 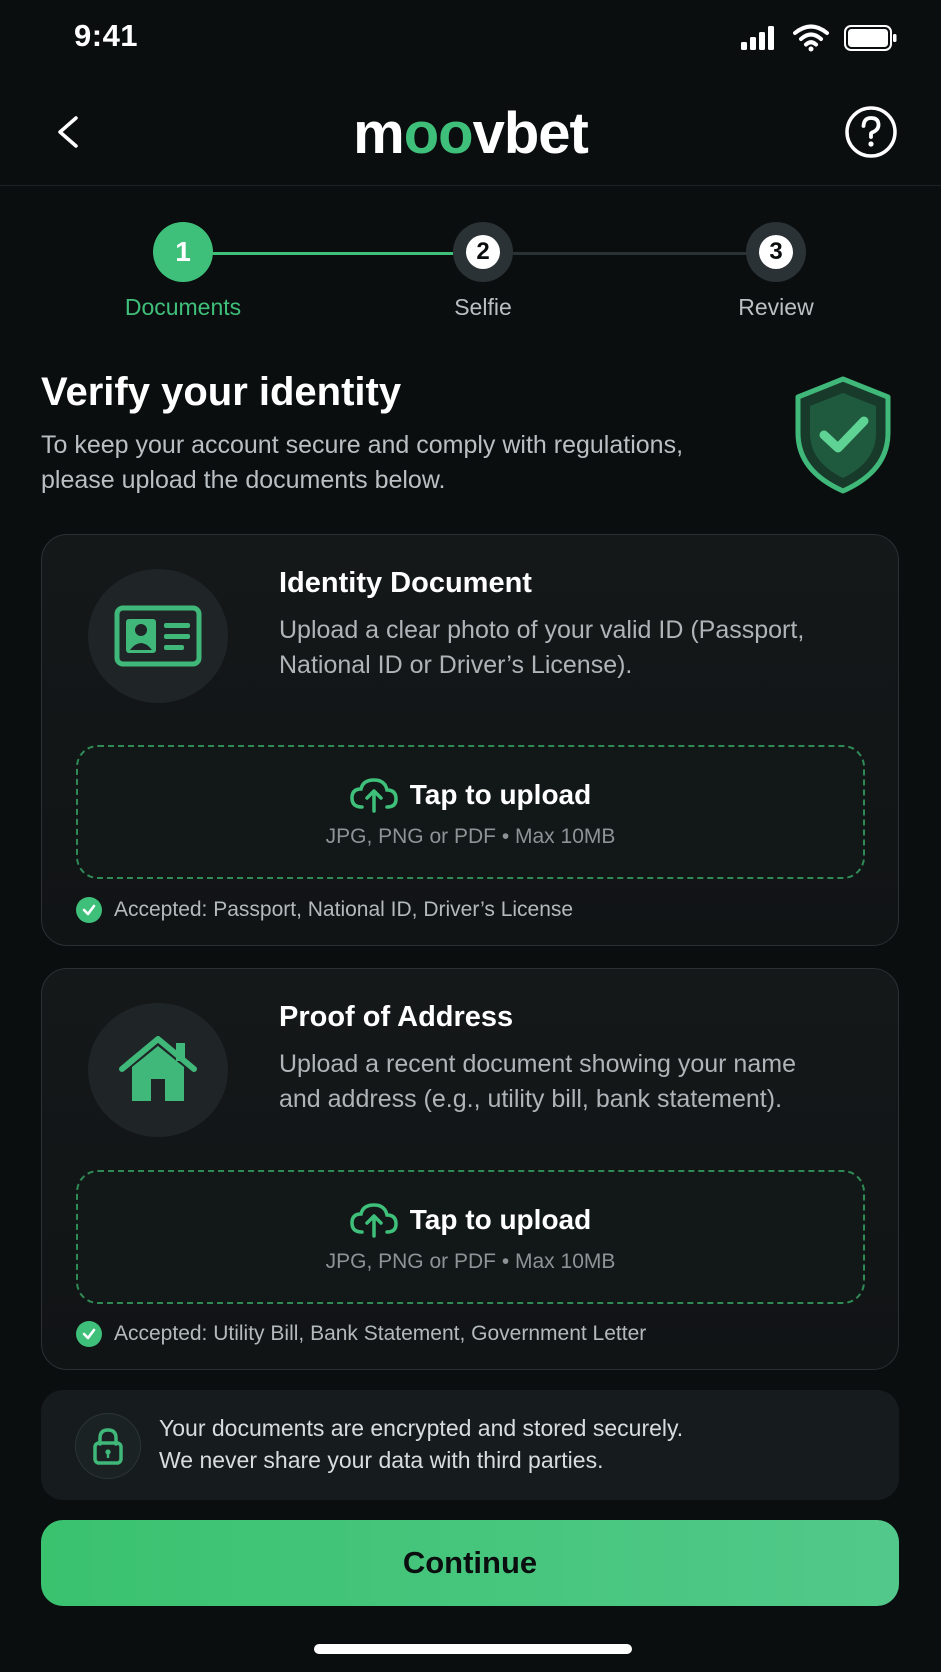 I want to click on help-button, so click(x=871, y=132).